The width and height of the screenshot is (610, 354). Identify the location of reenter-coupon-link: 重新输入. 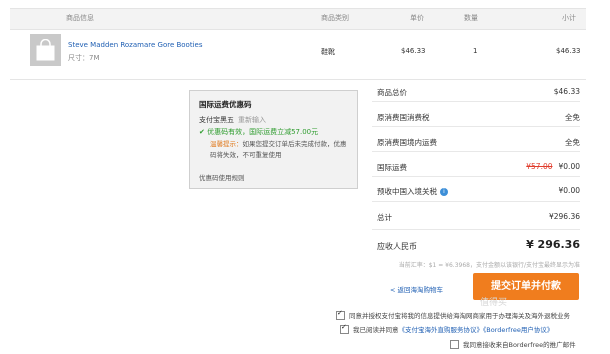
(252, 120).